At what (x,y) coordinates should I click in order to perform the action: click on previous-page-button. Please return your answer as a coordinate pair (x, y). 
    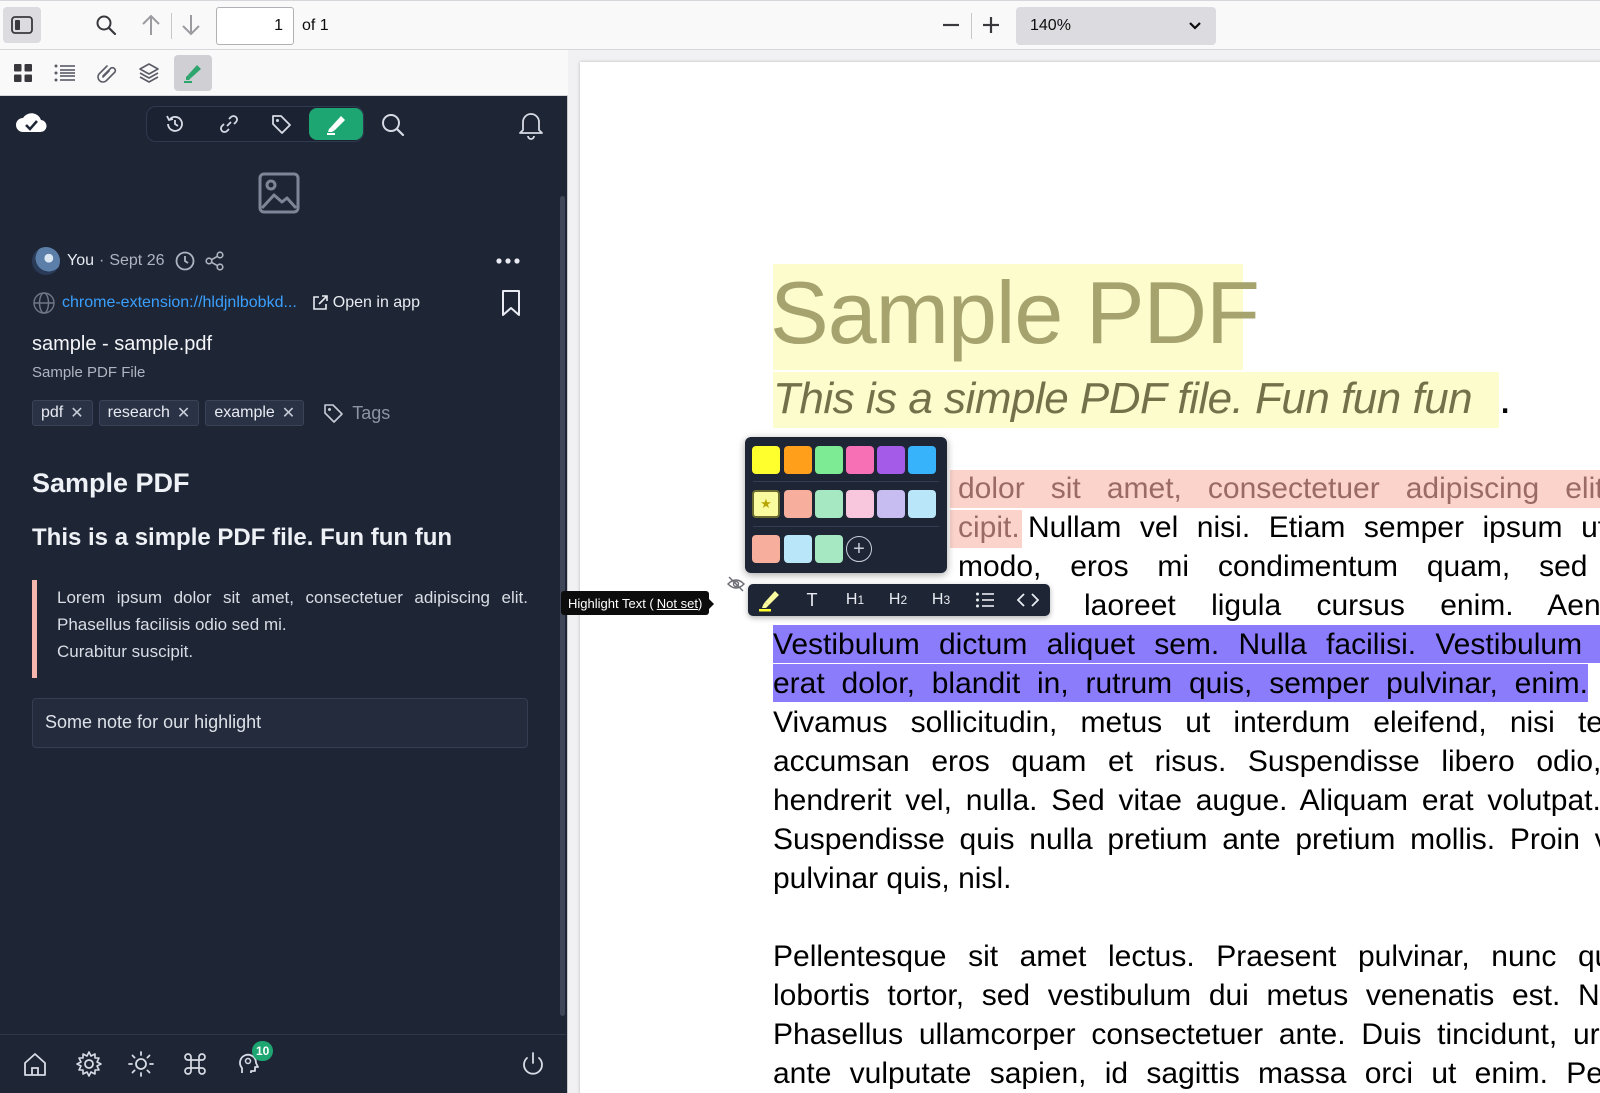
    Looking at the image, I should click on (151, 25).